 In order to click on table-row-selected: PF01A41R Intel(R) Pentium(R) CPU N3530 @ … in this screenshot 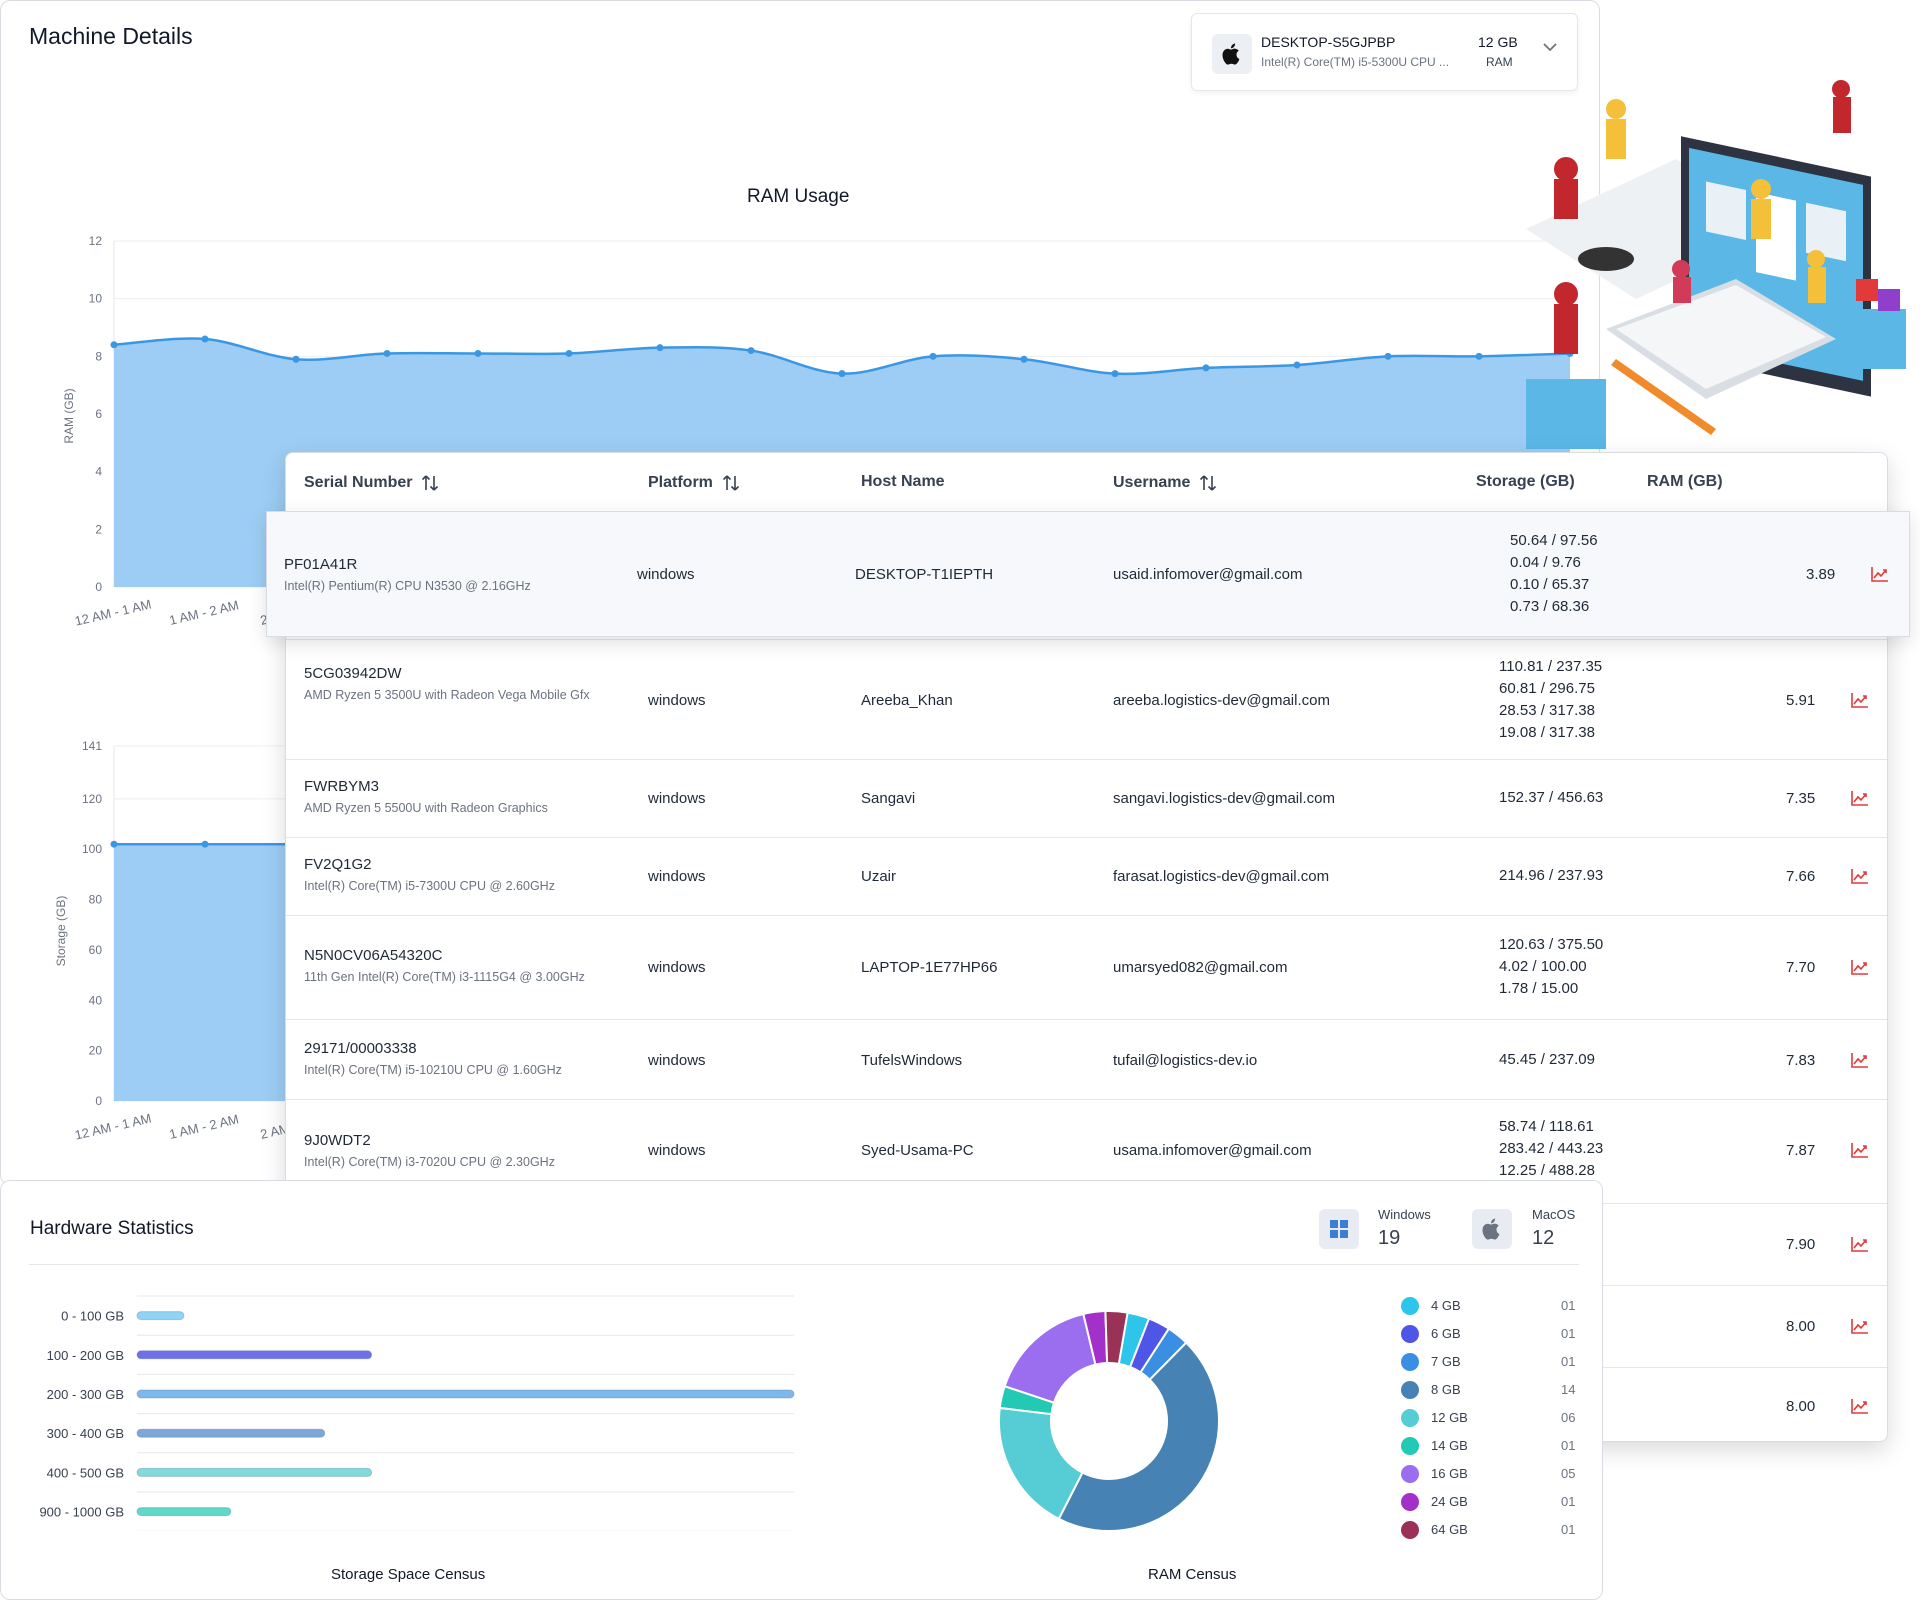, I will do `click(1088, 574)`.